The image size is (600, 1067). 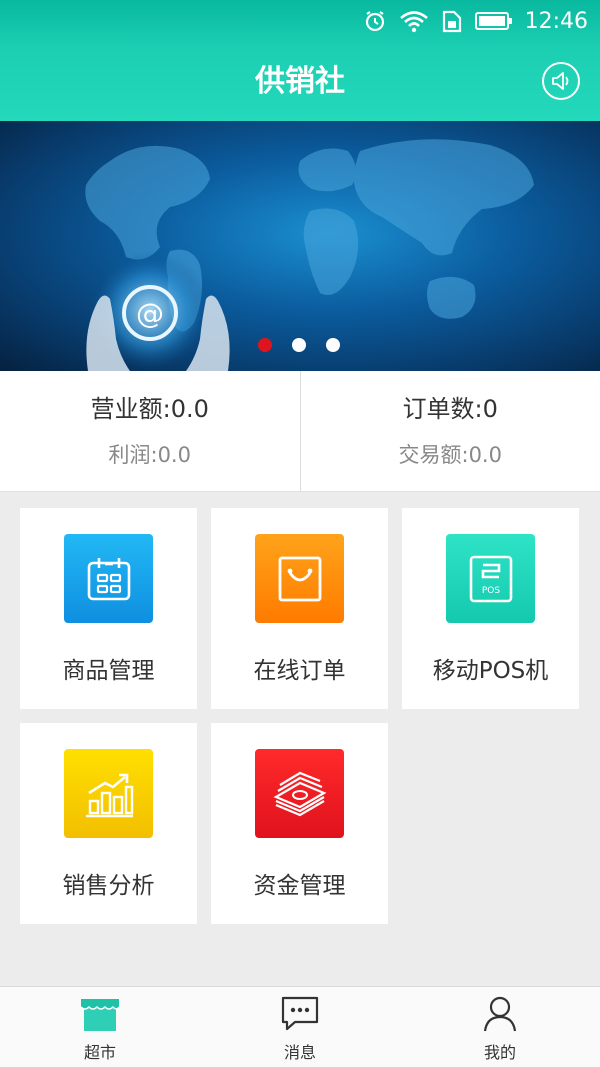 I want to click on tab-supermarket: 超市, so click(x=100, y=1027).